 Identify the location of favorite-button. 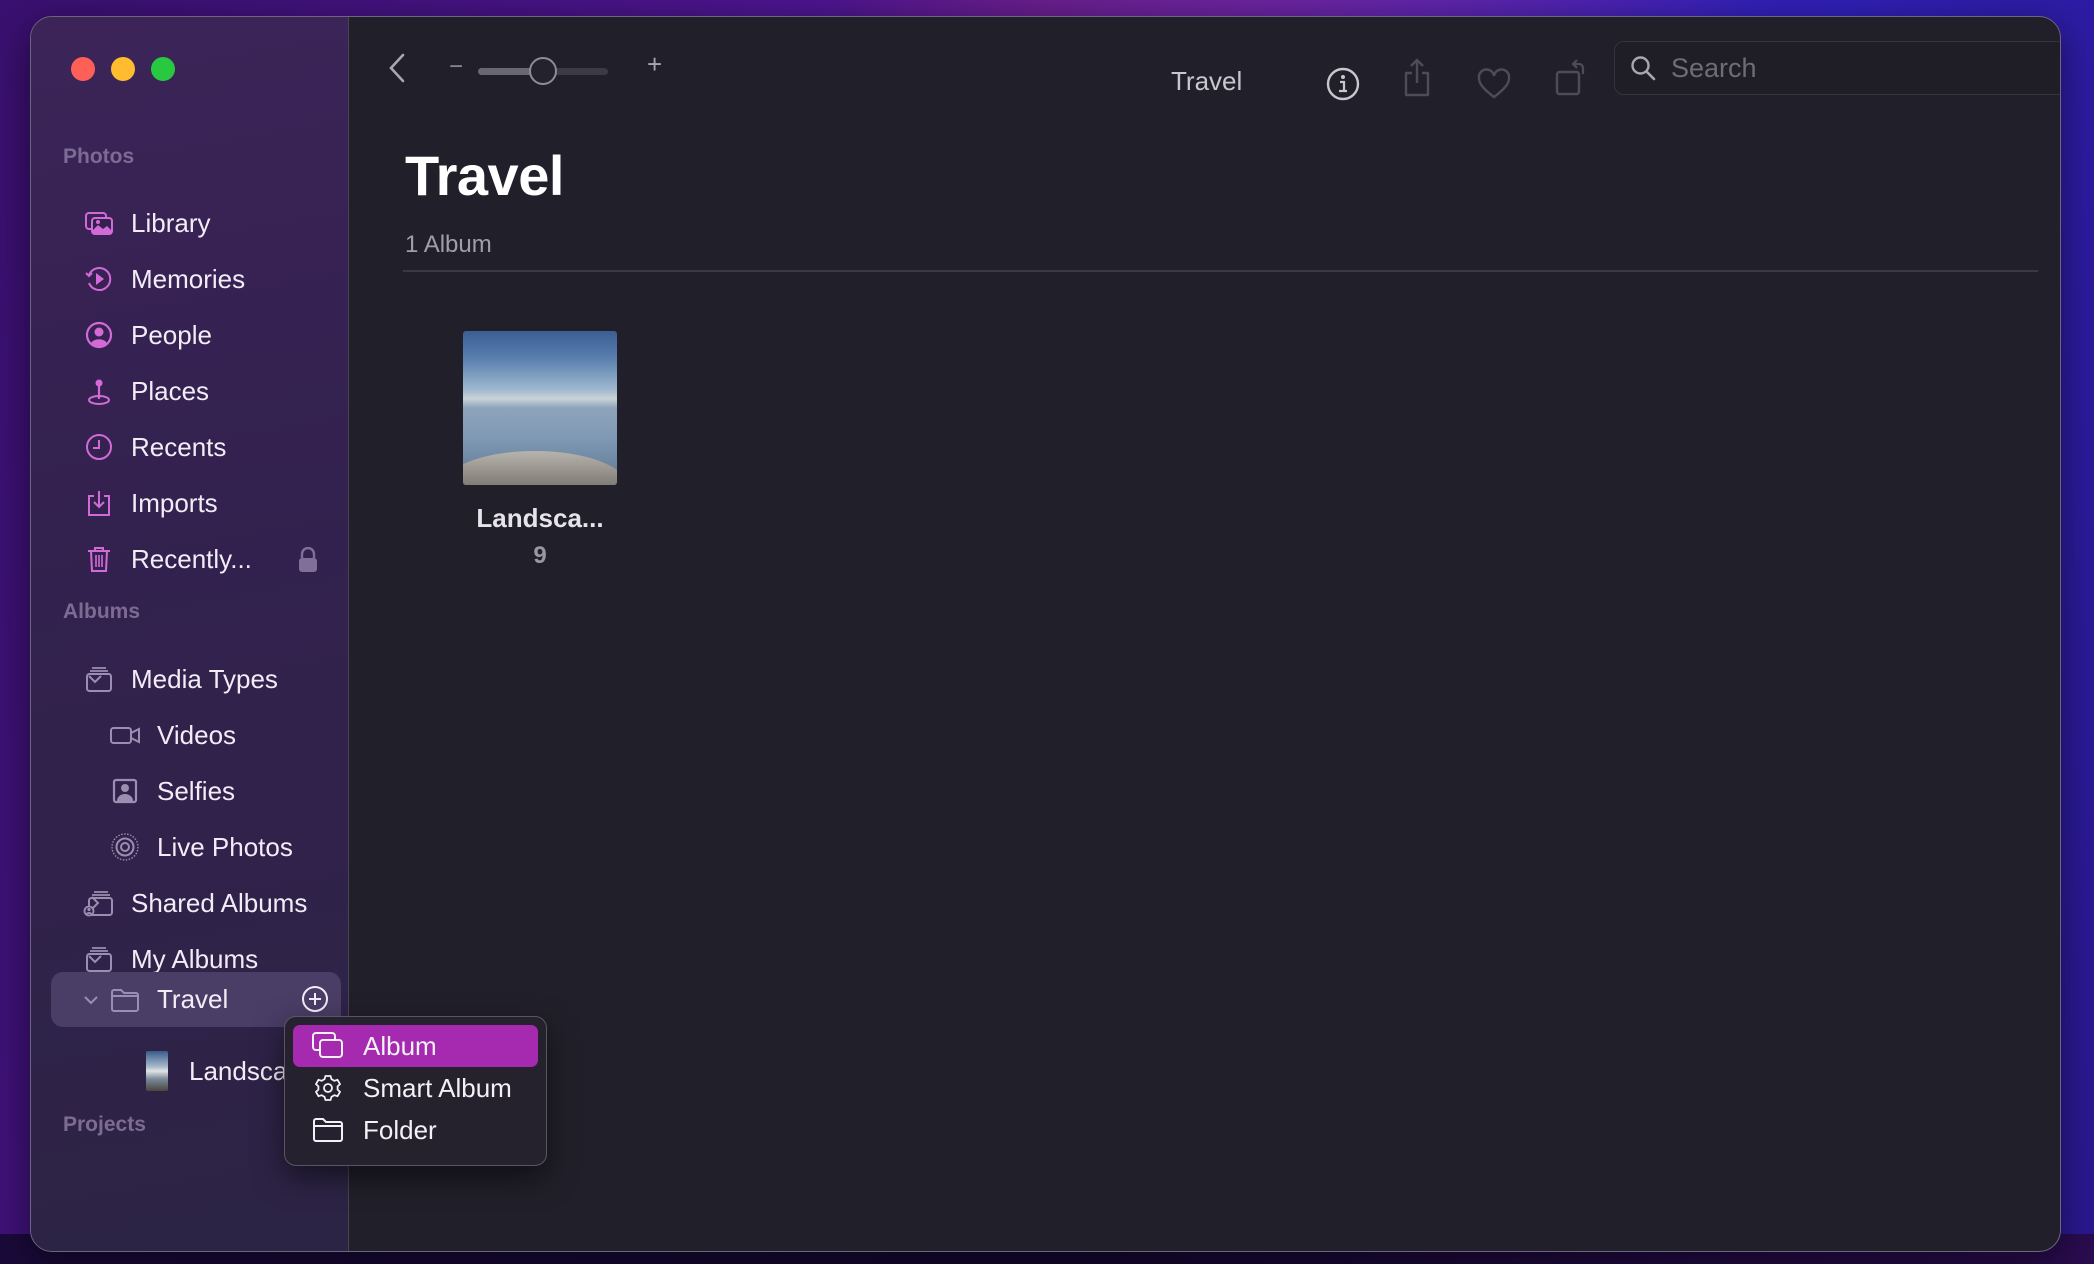
(1494, 84).